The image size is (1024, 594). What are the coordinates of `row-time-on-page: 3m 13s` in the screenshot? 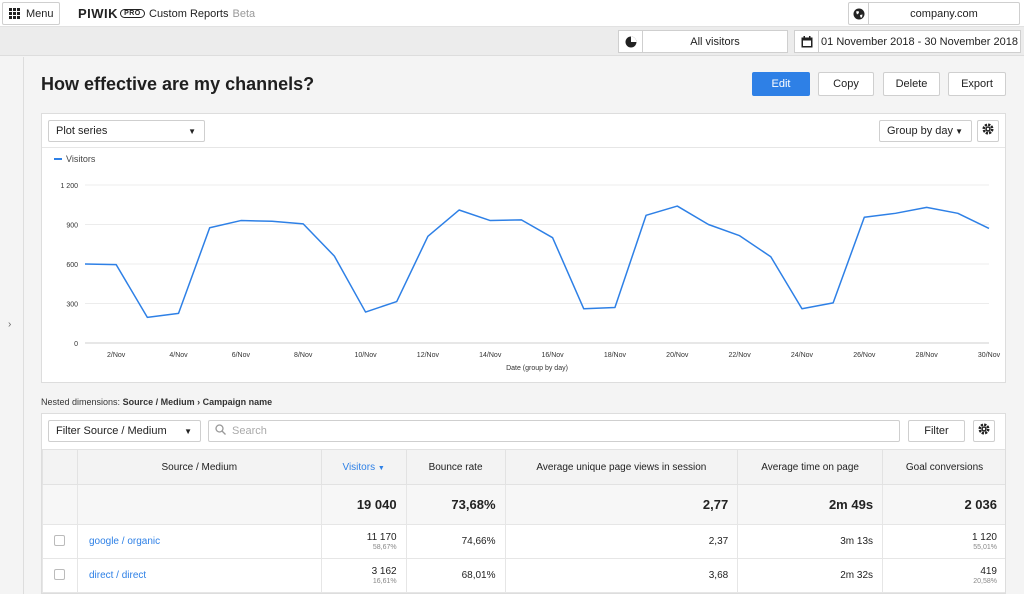 It's located at (810, 541).